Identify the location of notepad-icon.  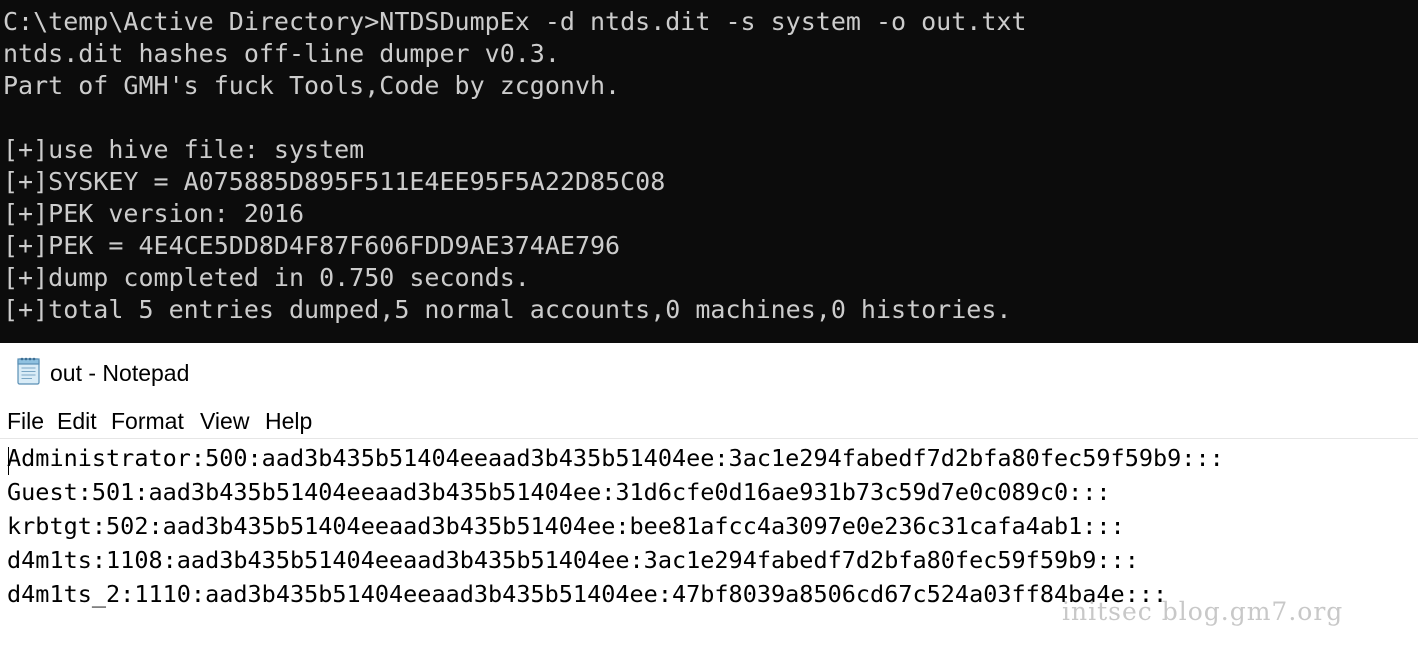
(28, 371).